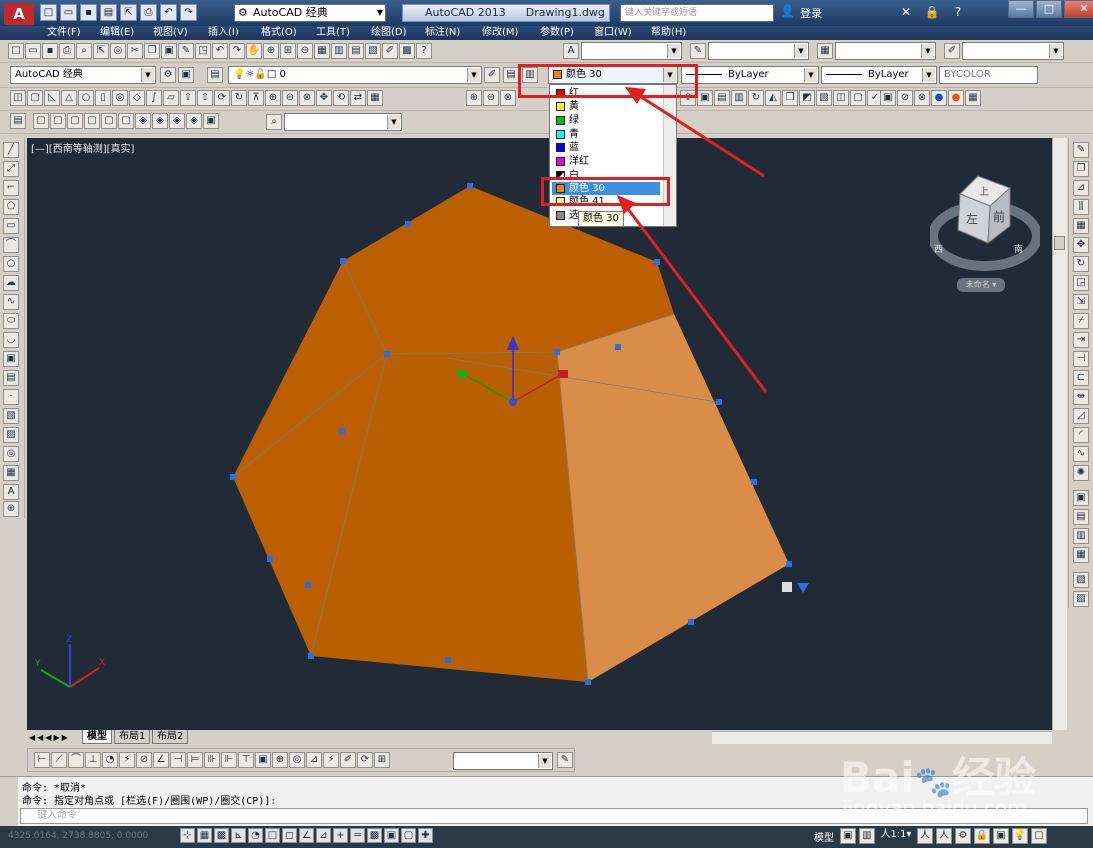  I want to click on conceptual-icon: ●, so click(956, 98).